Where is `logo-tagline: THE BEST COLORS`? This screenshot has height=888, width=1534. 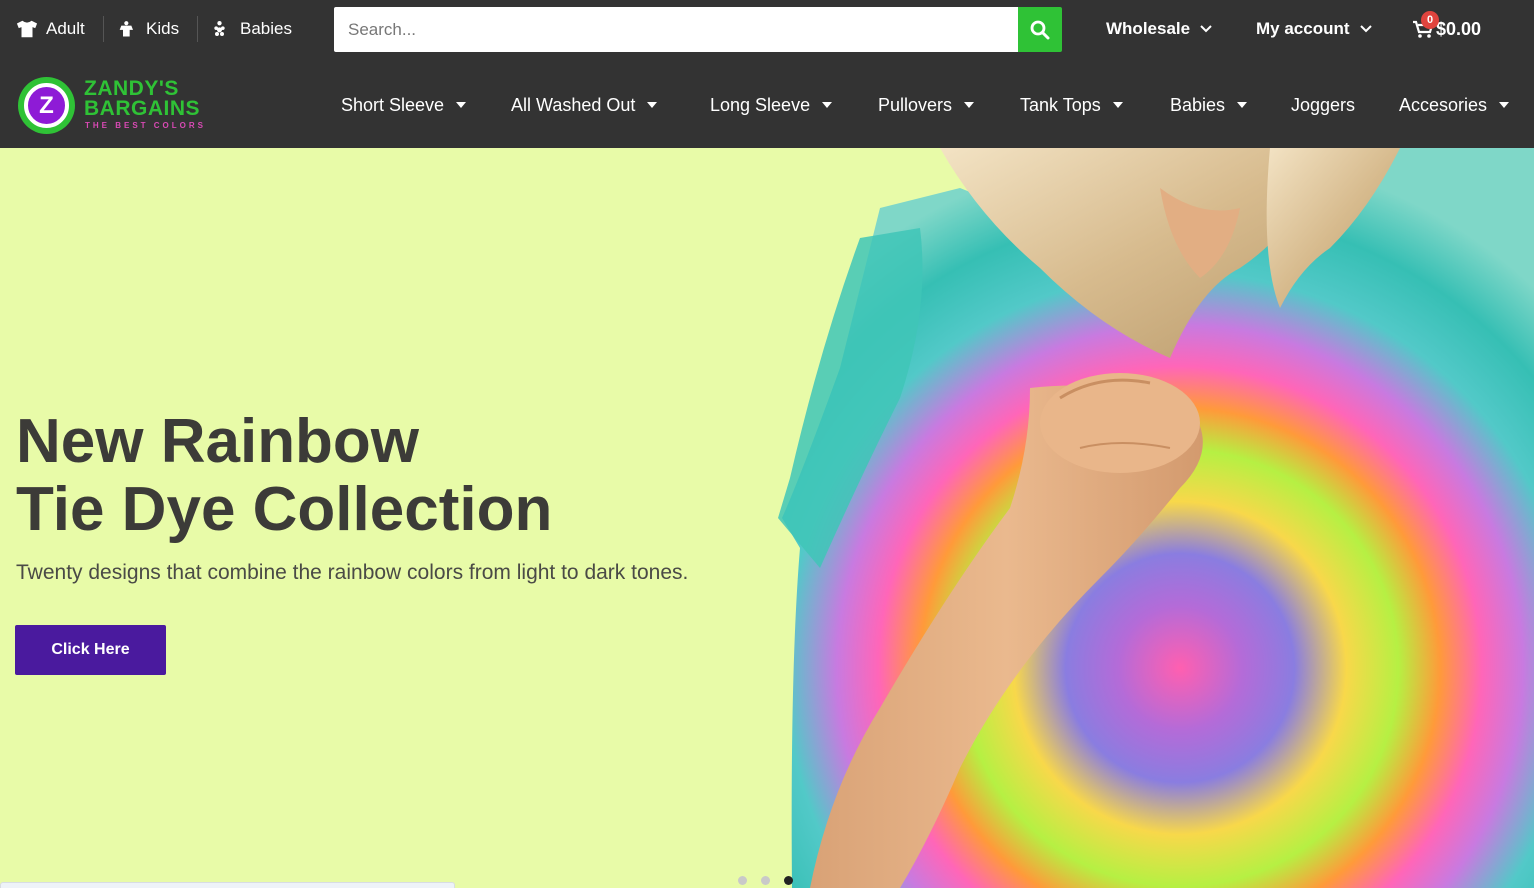
logo-tagline: THE BEST COLORS is located at coordinates (146, 125).